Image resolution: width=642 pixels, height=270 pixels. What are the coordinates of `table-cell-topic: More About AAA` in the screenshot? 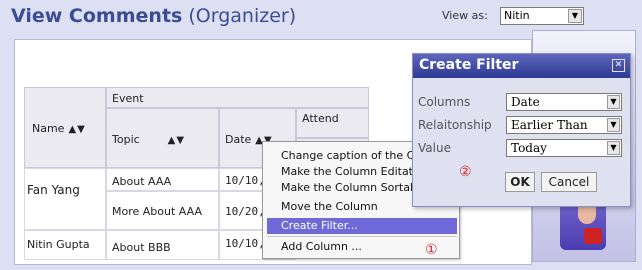 It's located at (162, 210).